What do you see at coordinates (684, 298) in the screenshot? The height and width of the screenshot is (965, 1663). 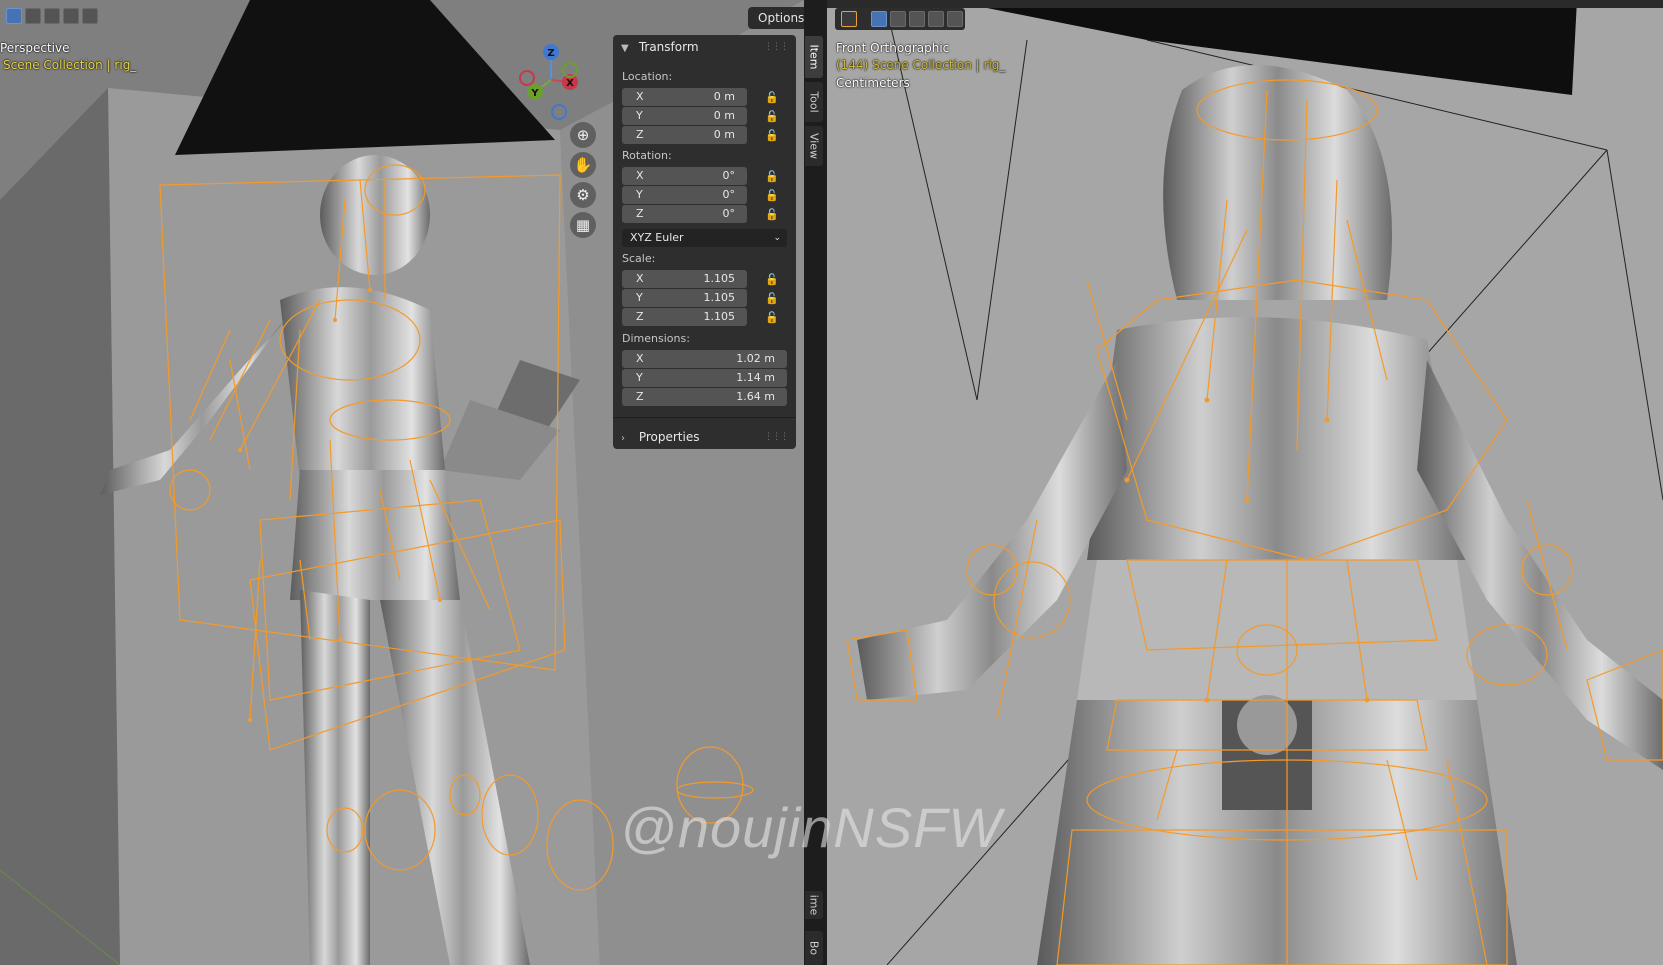 I see `scale-y-field: Y 1.105` at bounding box center [684, 298].